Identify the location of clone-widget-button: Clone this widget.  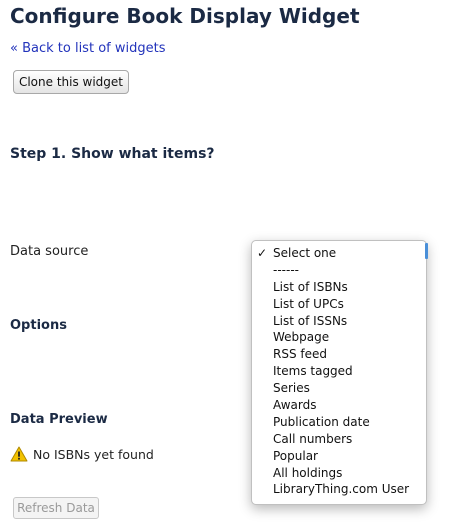
(71, 82).